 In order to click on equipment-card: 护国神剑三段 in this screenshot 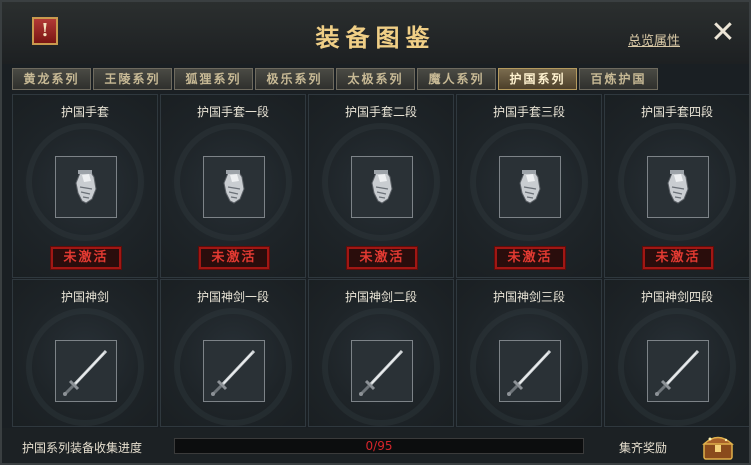, I will do `click(529, 353)`.